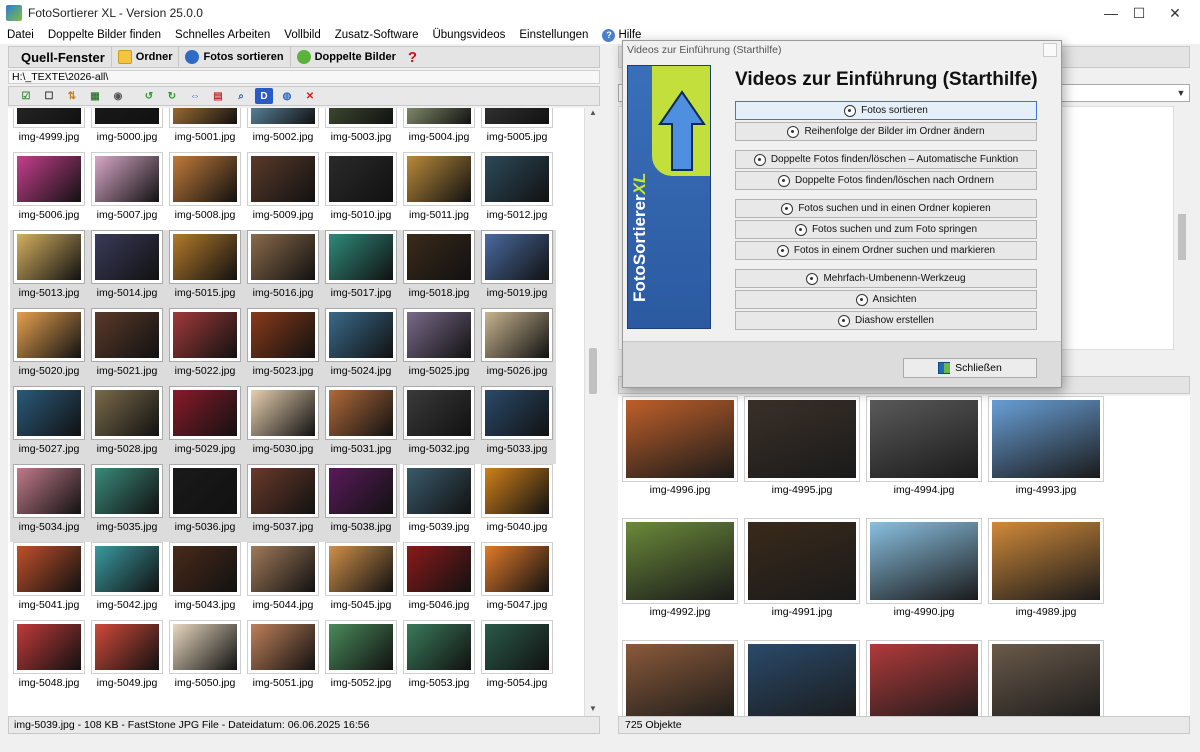 The image size is (1200, 752). I want to click on thumbnail-item: img-4999.jpg, so click(49, 130).